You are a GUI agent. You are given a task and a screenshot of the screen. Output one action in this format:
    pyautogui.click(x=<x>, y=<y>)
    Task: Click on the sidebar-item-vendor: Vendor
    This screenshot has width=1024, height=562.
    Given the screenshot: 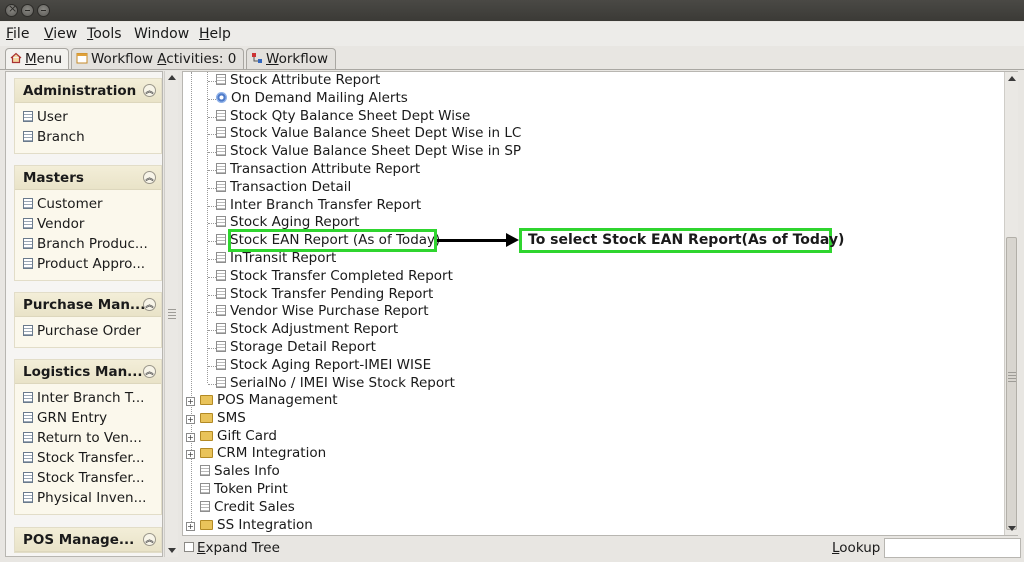 What is the action you would take?
    pyautogui.click(x=88, y=226)
    